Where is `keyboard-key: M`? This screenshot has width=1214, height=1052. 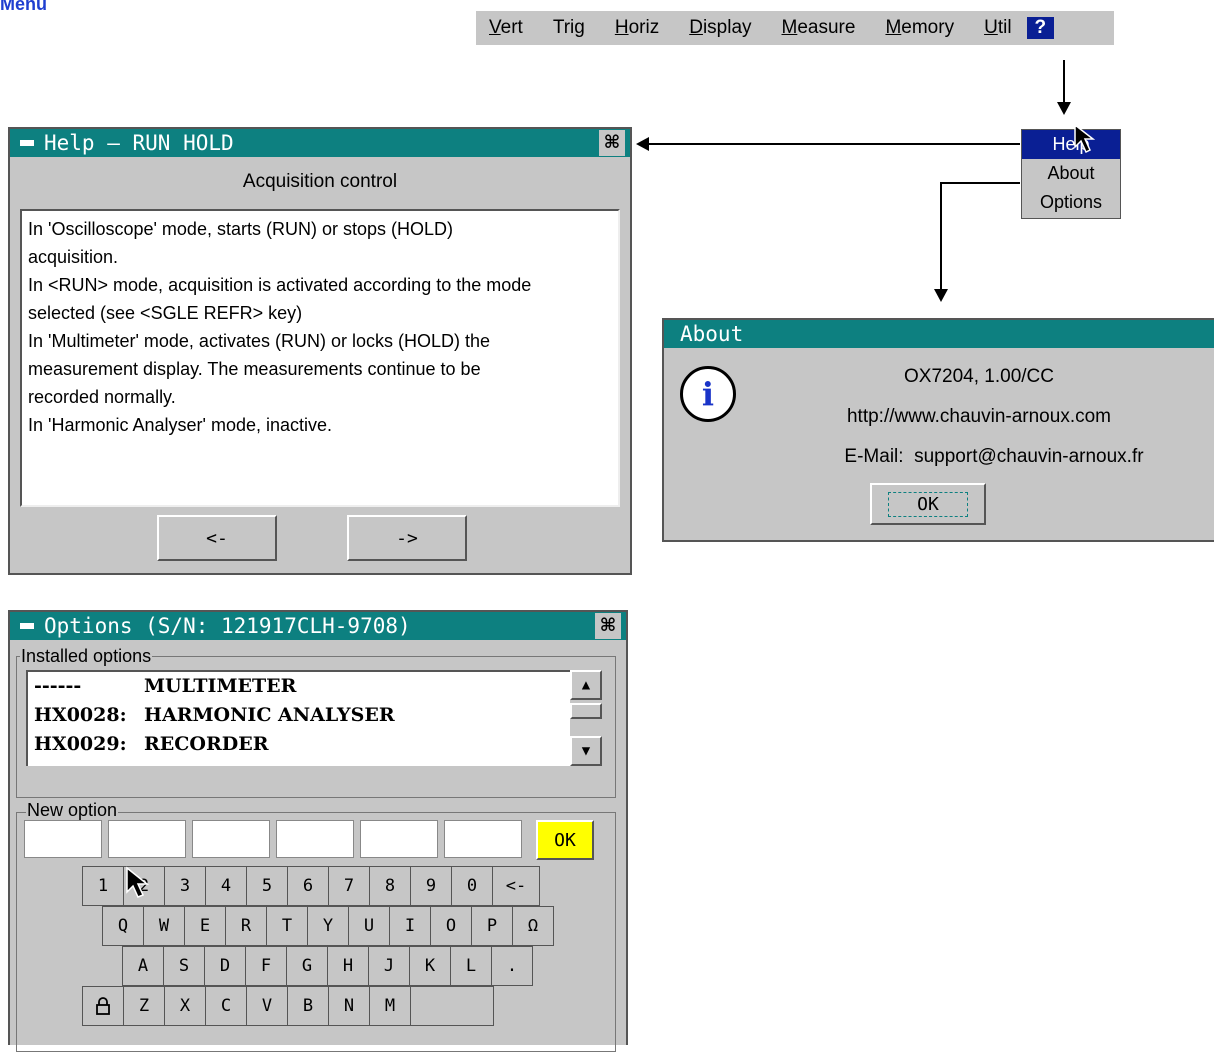 keyboard-key: M is located at coordinates (390, 1006).